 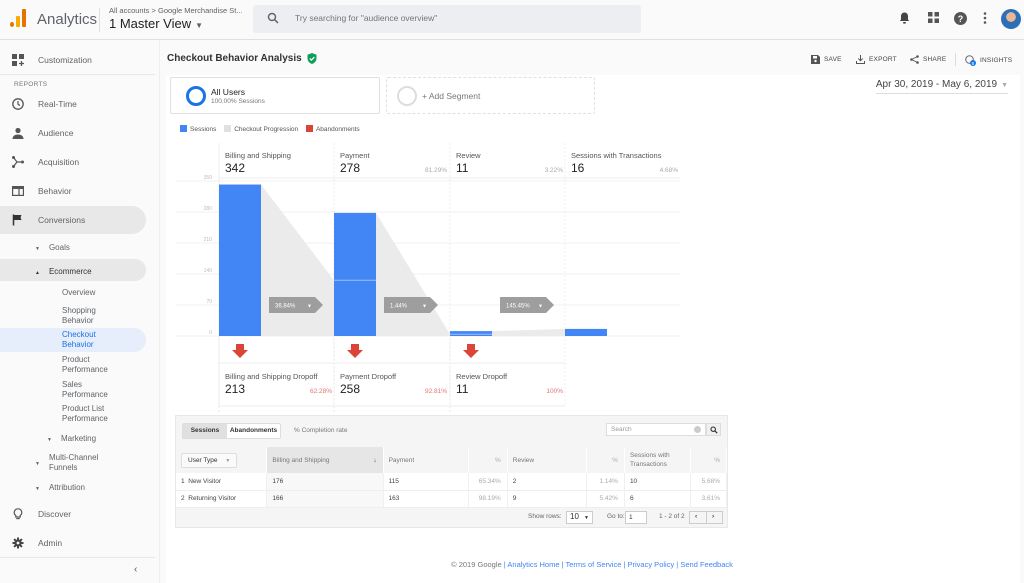 What do you see at coordinates (350, 168) in the screenshot?
I see `step-value: 278` at bounding box center [350, 168].